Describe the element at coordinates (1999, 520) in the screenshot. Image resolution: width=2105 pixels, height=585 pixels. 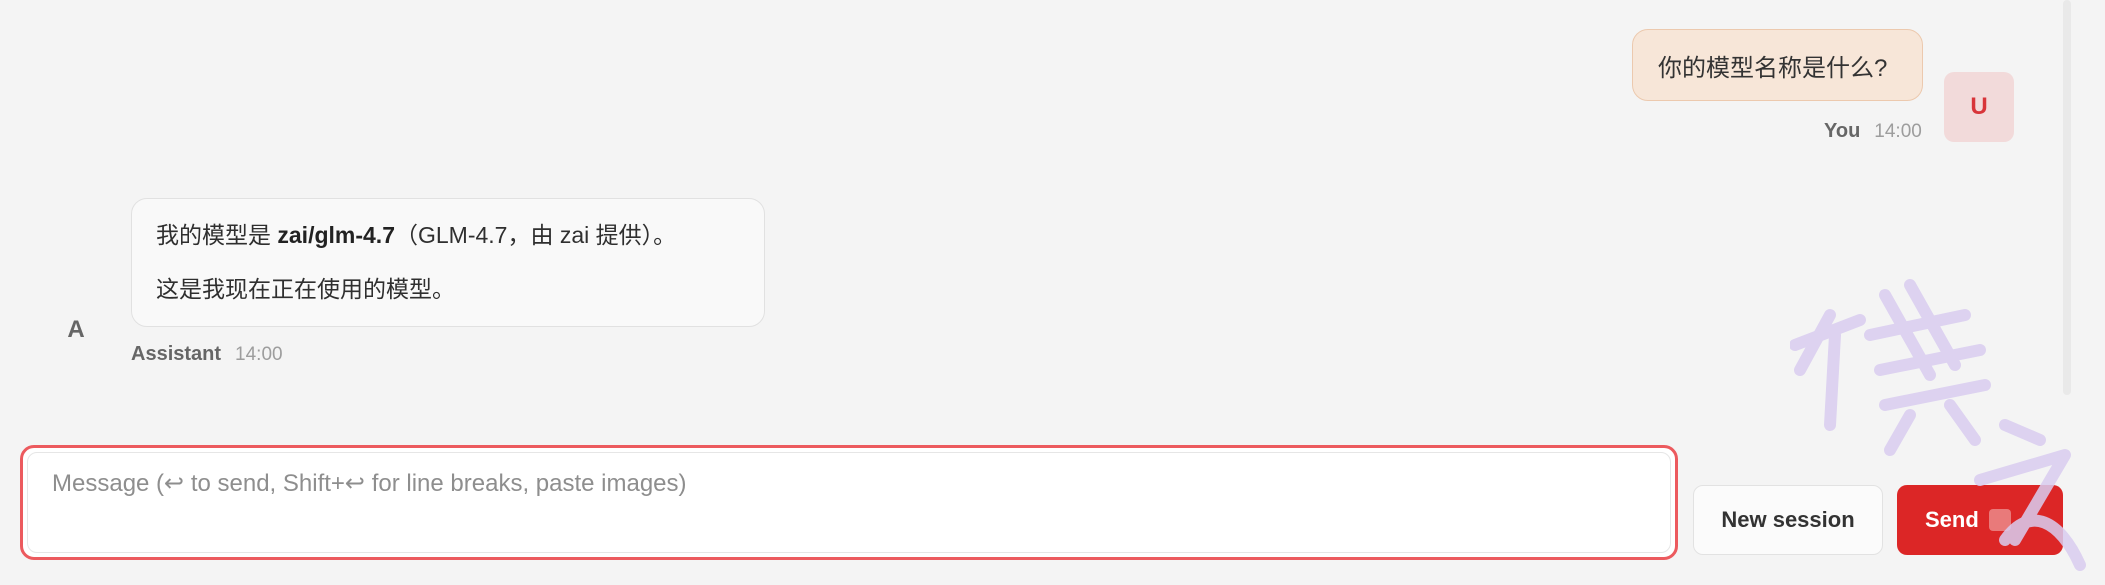
I see `send-icon` at that location.